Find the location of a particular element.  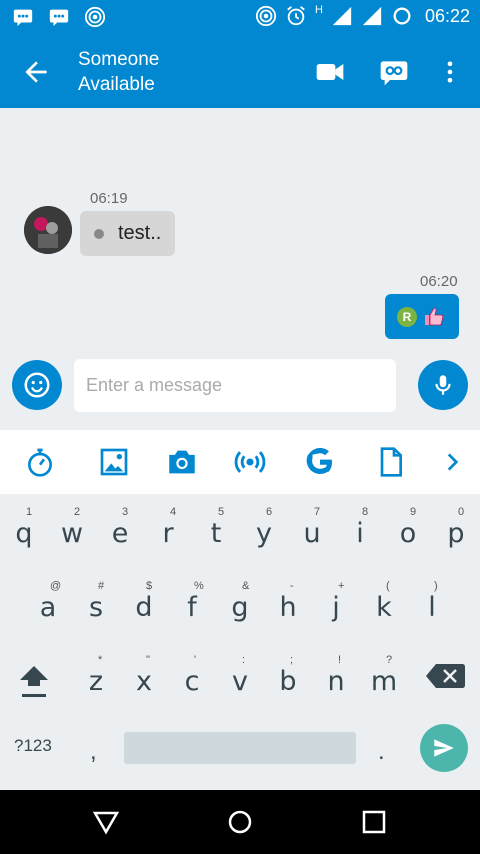

outgoing-message-bubble: R is located at coordinates (422, 316).